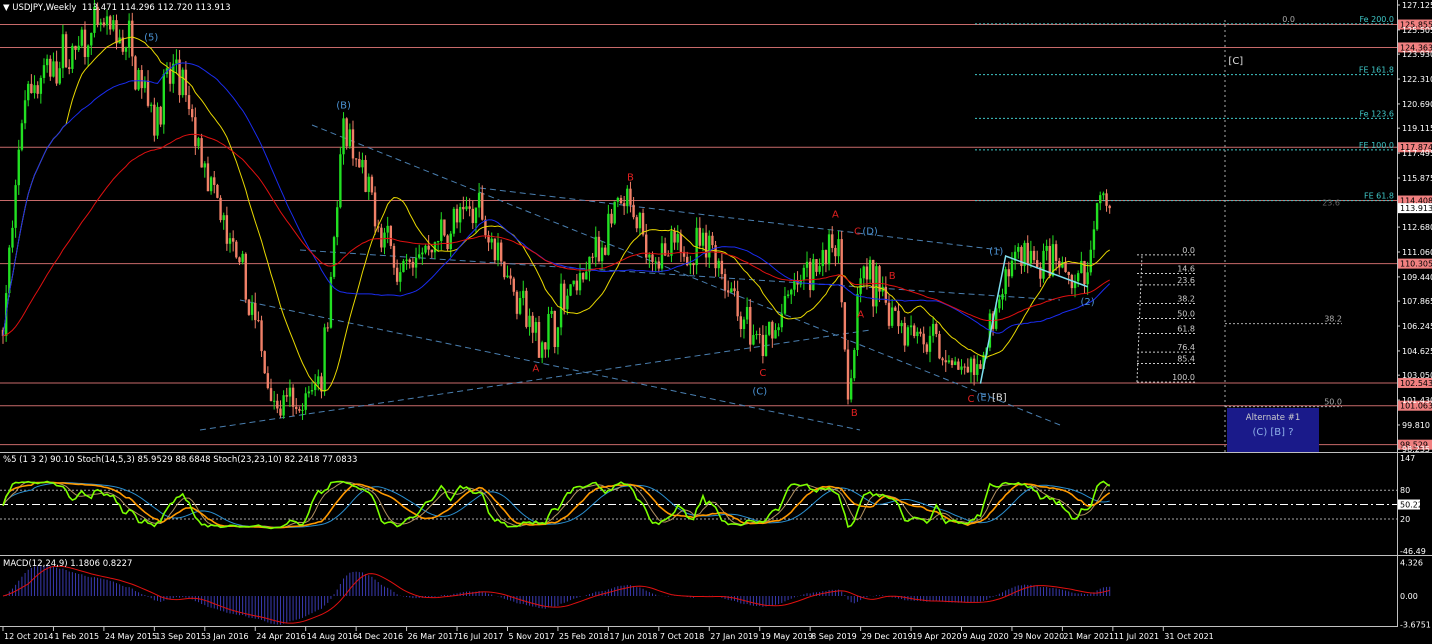  I want to click on fib-extension-label: Fe 200.0, so click(1376, 19).